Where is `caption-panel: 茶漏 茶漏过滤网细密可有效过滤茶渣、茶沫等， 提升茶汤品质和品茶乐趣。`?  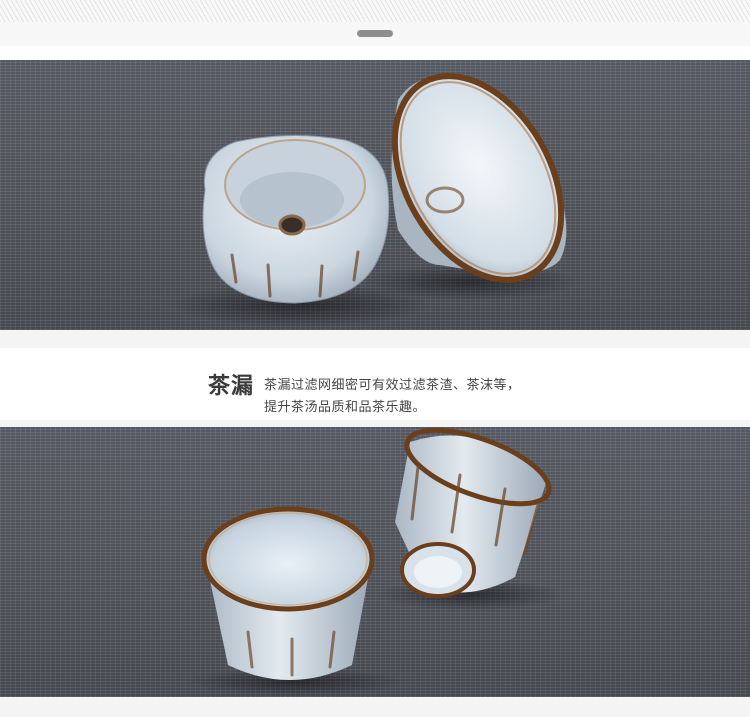
caption-panel: 茶漏 茶漏过滤网细密可有效过滤茶渣、茶沫等， 提升茶汤品质和品茶乐趣。 is located at coordinates (375, 384).